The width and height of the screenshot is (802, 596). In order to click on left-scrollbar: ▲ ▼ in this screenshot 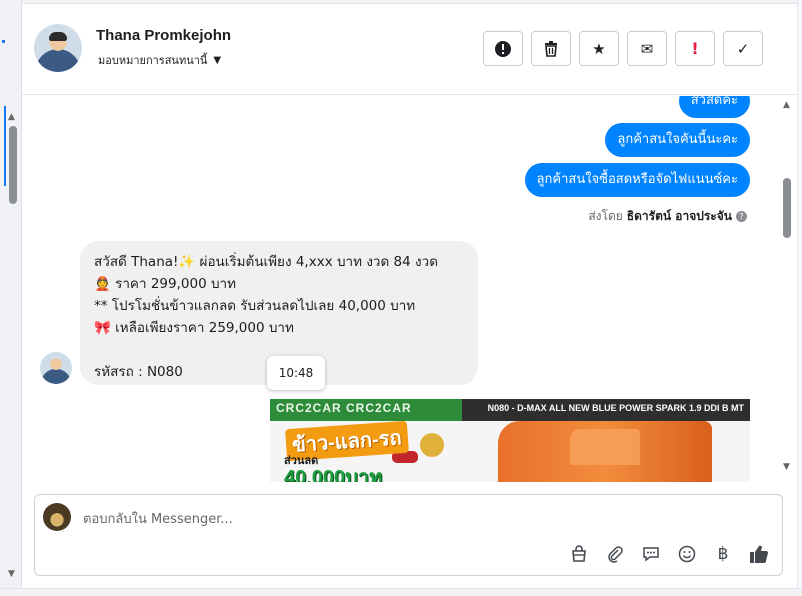, I will do `click(11, 298)`.